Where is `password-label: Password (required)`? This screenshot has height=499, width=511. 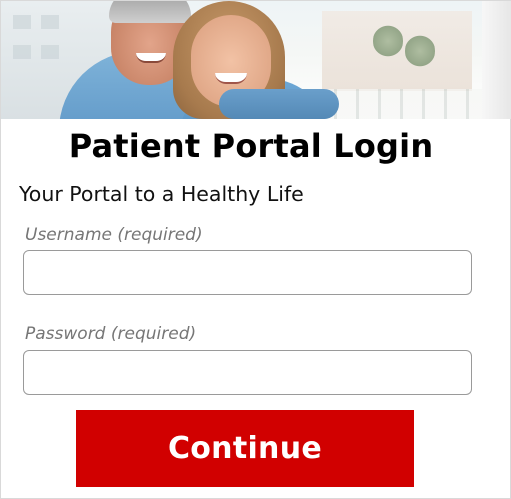 password-label: Password (required) is located at coordinates (111, 334).